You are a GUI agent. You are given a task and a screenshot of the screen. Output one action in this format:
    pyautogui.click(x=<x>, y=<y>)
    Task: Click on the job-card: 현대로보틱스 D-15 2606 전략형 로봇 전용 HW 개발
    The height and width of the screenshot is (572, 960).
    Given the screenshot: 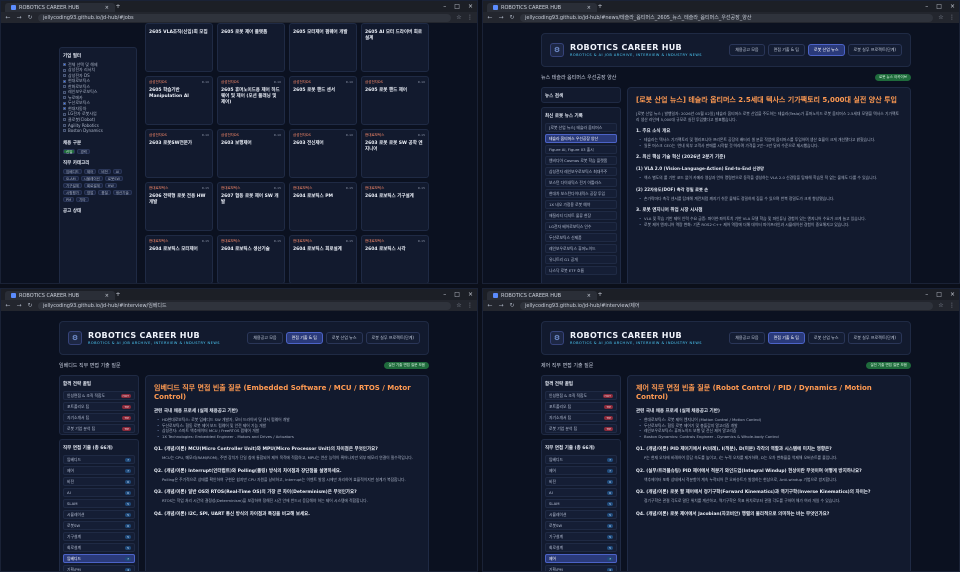 What is the action you would take?
    pyautogui.click(x=179, y=206)
    